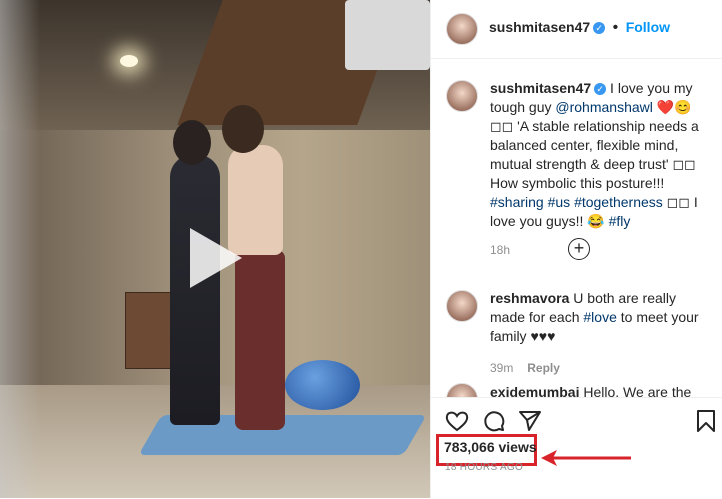 Image resolution: width=722 pixels, height=499 pixels. What do you see at coordinates (635, 390) in the screenshot?
I see `comment-text: Hello, We are the` at bounding box center [635, 390].